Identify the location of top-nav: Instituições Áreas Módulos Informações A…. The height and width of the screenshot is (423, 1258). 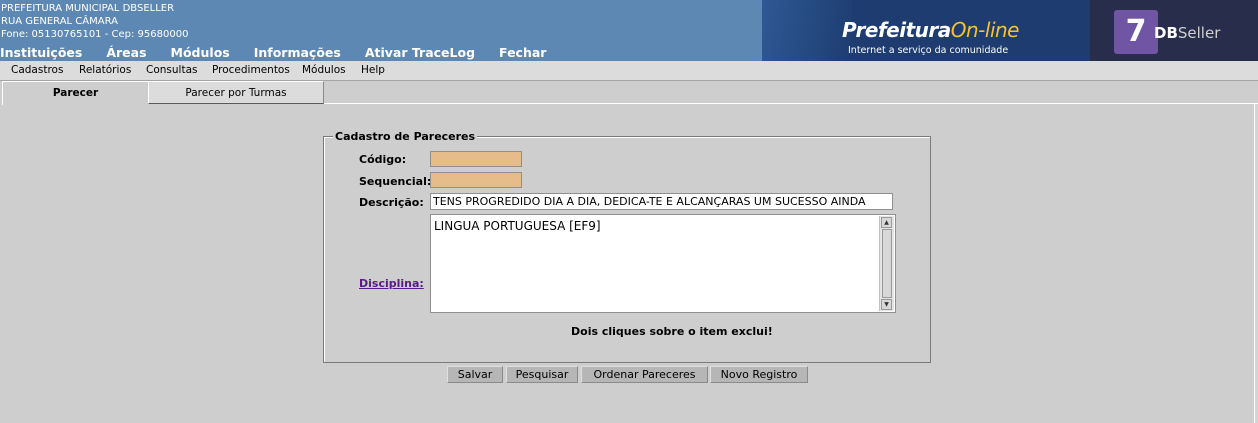
(285, 53).